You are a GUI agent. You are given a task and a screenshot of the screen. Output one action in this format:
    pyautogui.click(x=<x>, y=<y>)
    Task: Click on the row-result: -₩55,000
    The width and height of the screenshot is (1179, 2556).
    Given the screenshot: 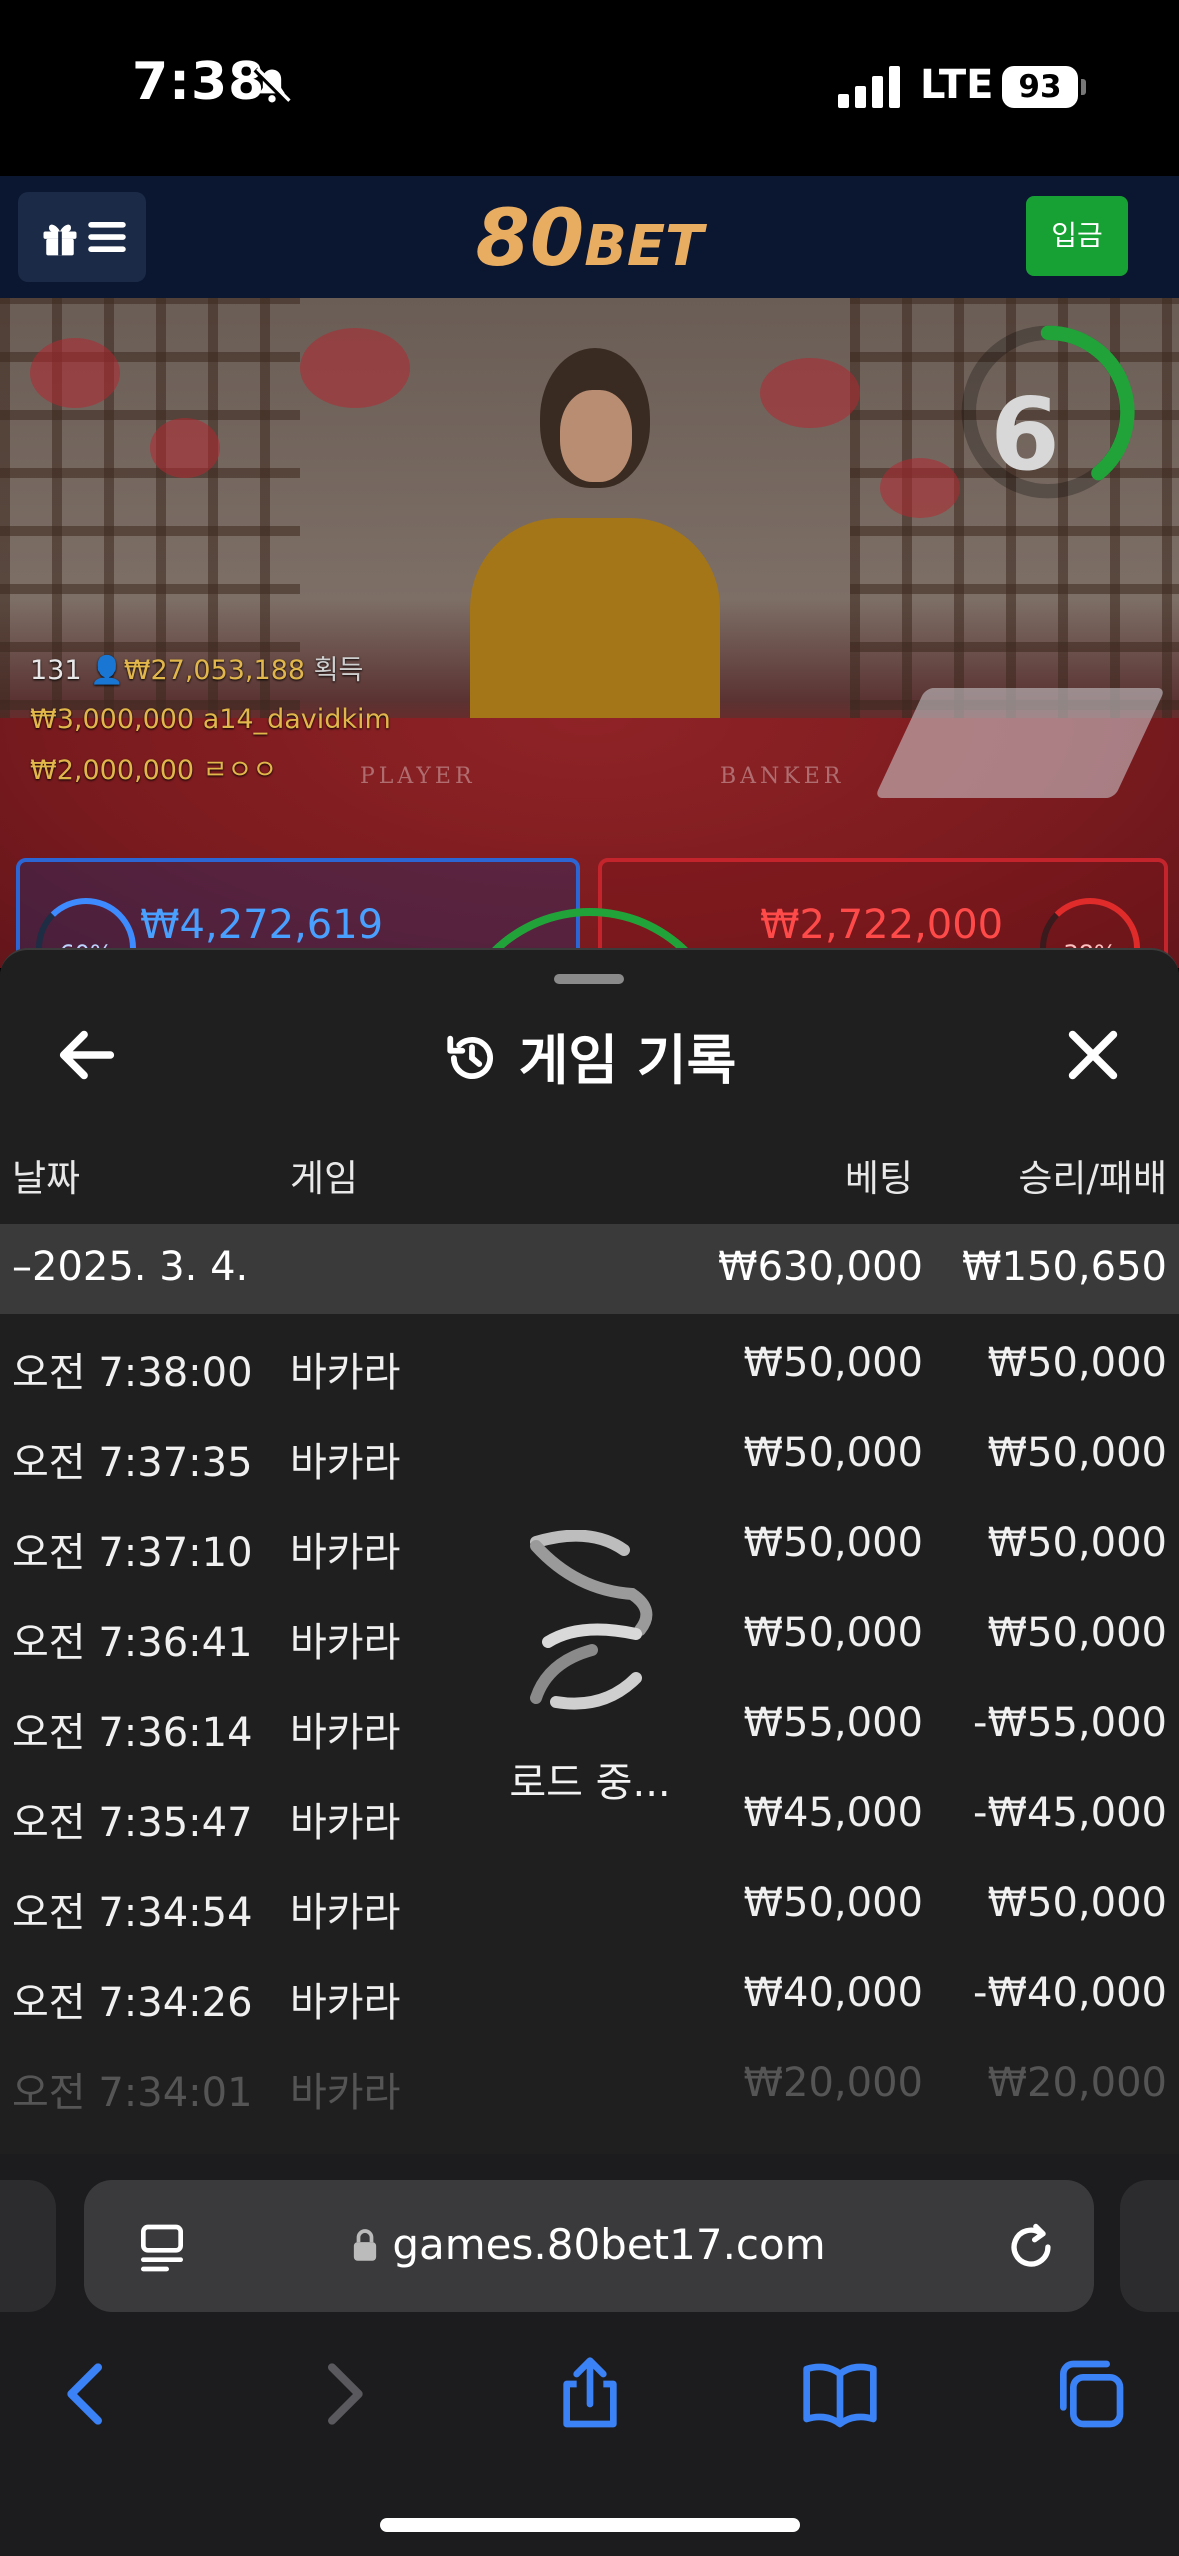 What is the action you would take?
    pyautogui.click(x=1070, y=1723)
    